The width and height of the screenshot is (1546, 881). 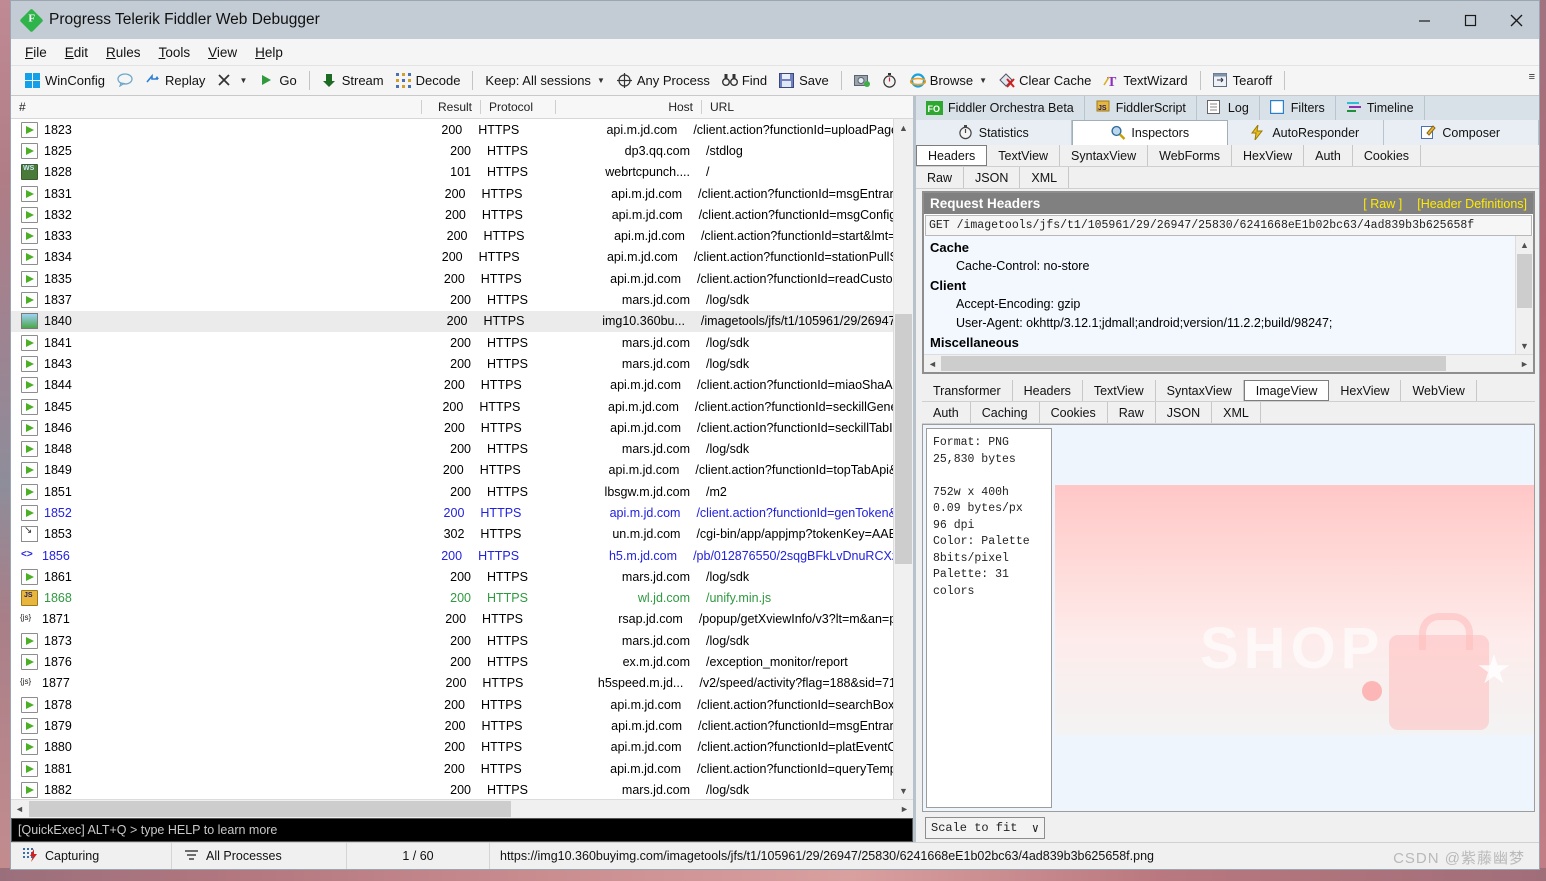 I want to click on replay-button: Replay, so click(x=175, y=80).